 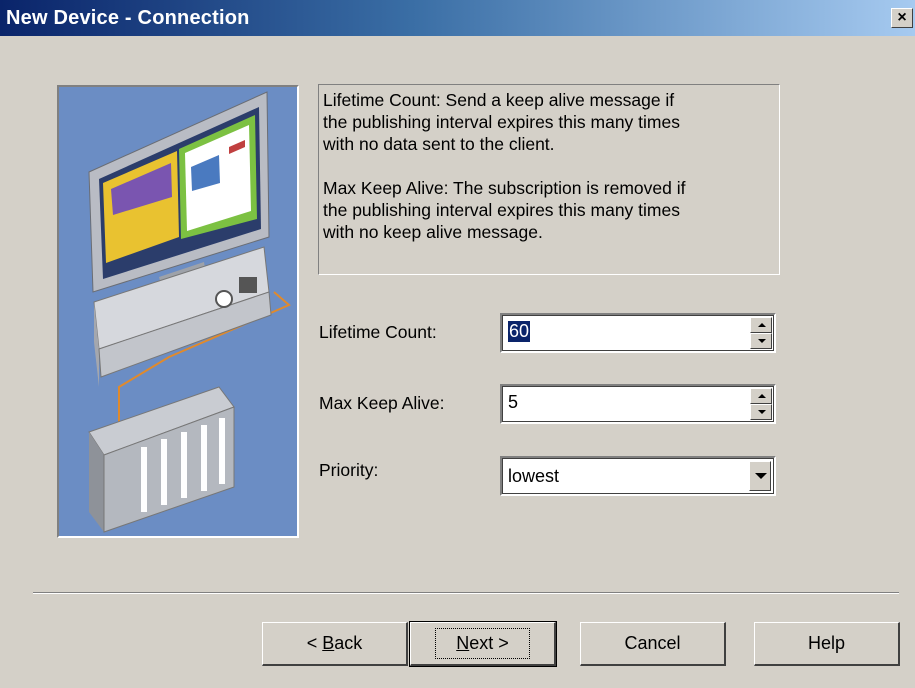 What do you see at coordinates (314, 643) in the screenshot?
I see `back-prefix: <` at bounding box center [314, 643].